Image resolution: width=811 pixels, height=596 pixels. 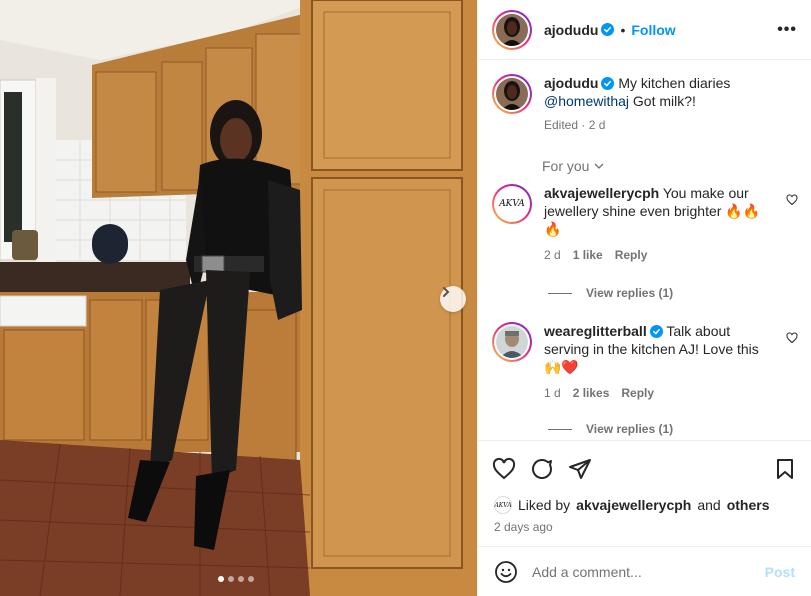 What do you see at coordinates (595, 331) in the screenshot?
I see `comment-username: weareglitterball` at bounding box center [595, 331].